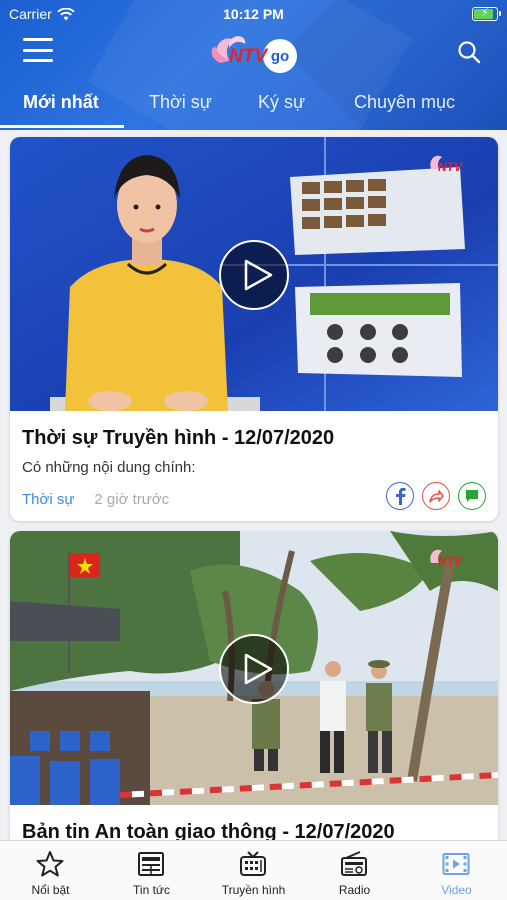 Image resolution: width=507 pixels, height=900 pixels. What do you see at coordinates (50, 890) in the screenshot?
I see `nav-label: Nổi bật` at bounding box center [50, 890].